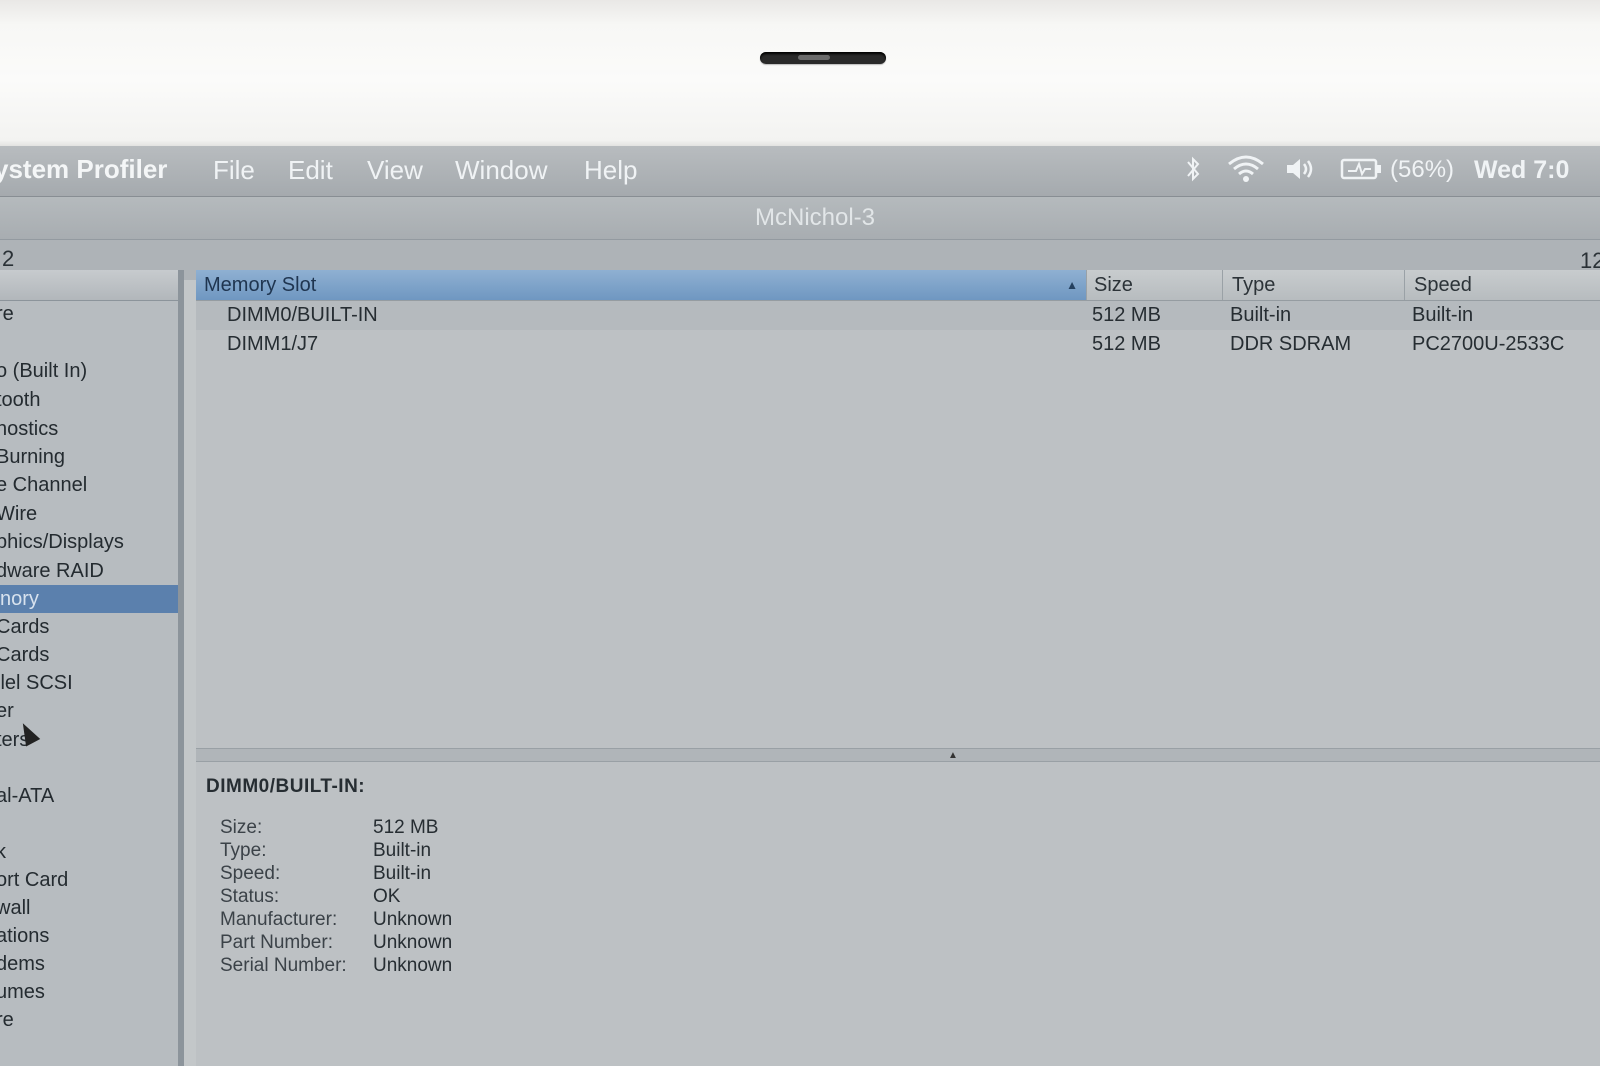 The image size is (1600, 1066). Describe the element at coordinates (32, 457) in the screenshot. I see `sidebar-item-disc-burning: Burning` at that location.